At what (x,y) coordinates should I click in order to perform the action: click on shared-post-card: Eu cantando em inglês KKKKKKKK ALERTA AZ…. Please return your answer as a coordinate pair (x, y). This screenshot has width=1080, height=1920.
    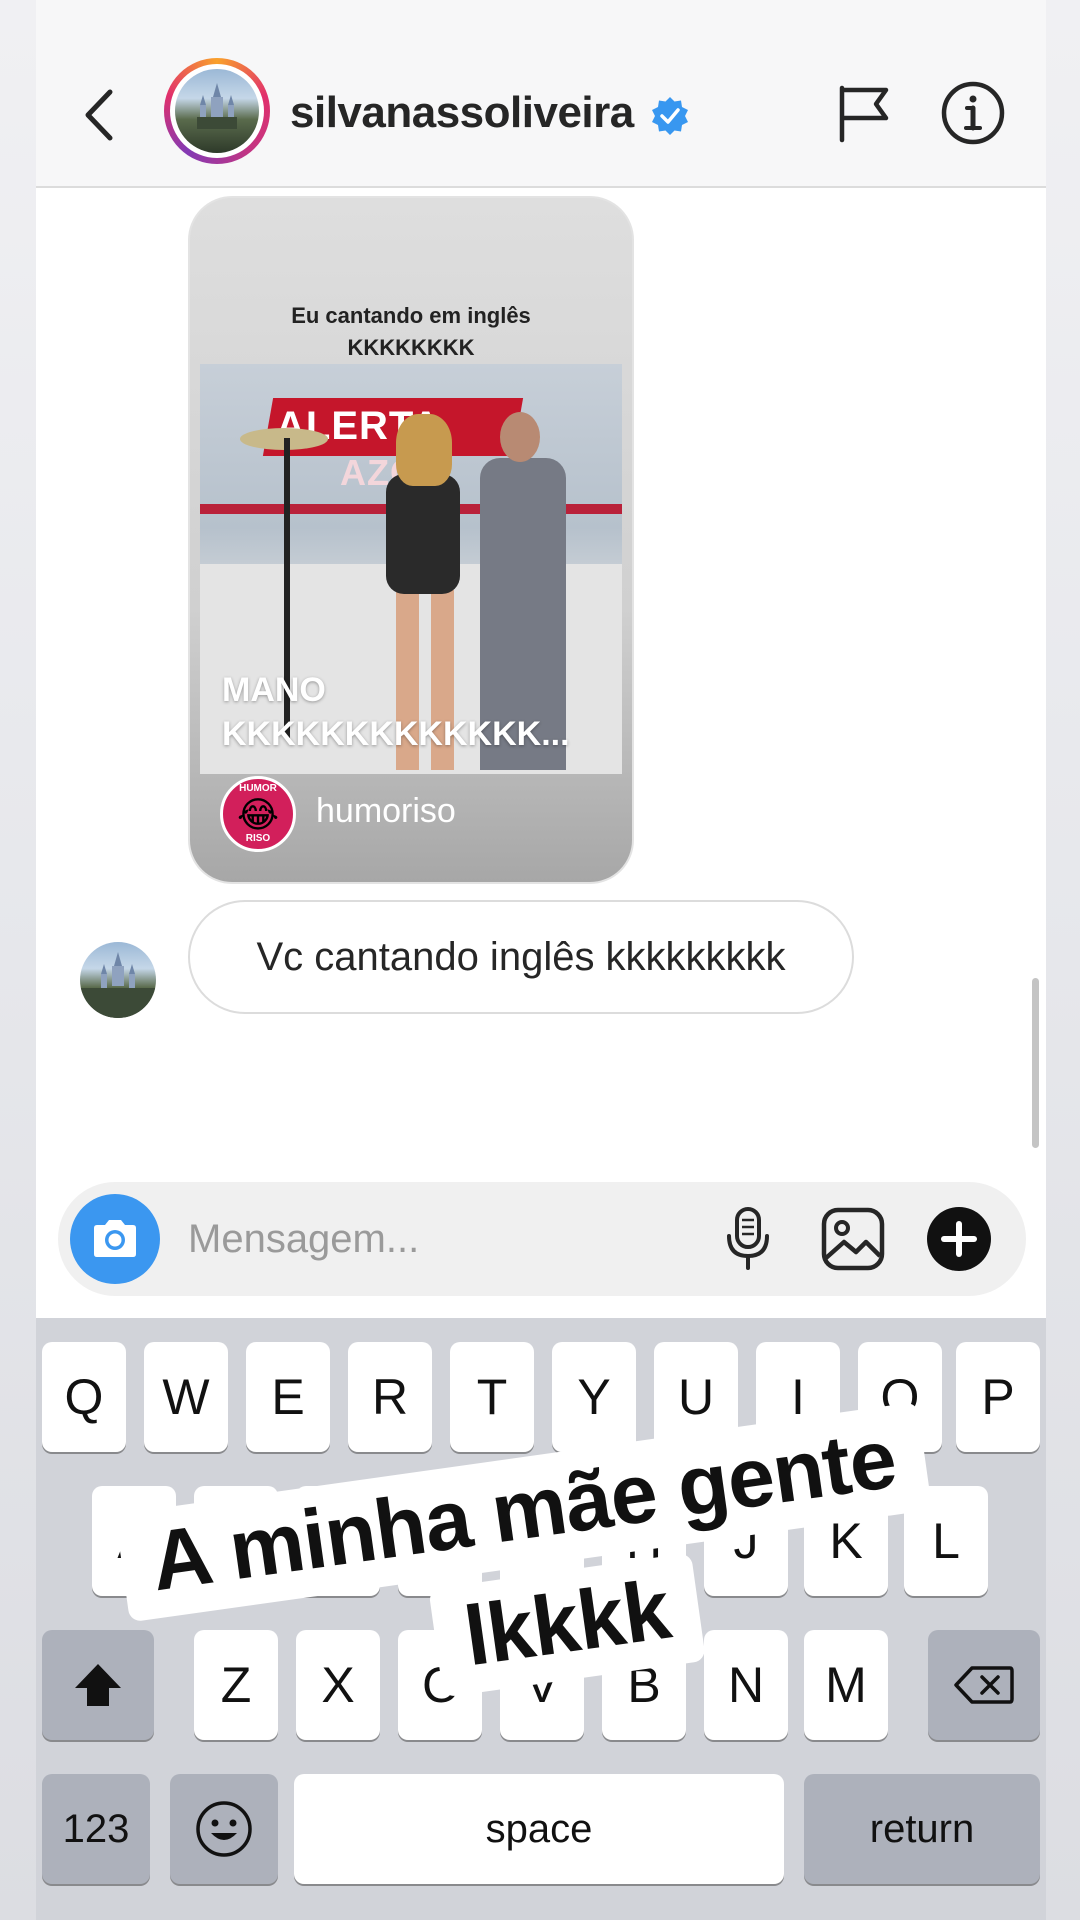
    Looking at the image, I should click on (411, 540).